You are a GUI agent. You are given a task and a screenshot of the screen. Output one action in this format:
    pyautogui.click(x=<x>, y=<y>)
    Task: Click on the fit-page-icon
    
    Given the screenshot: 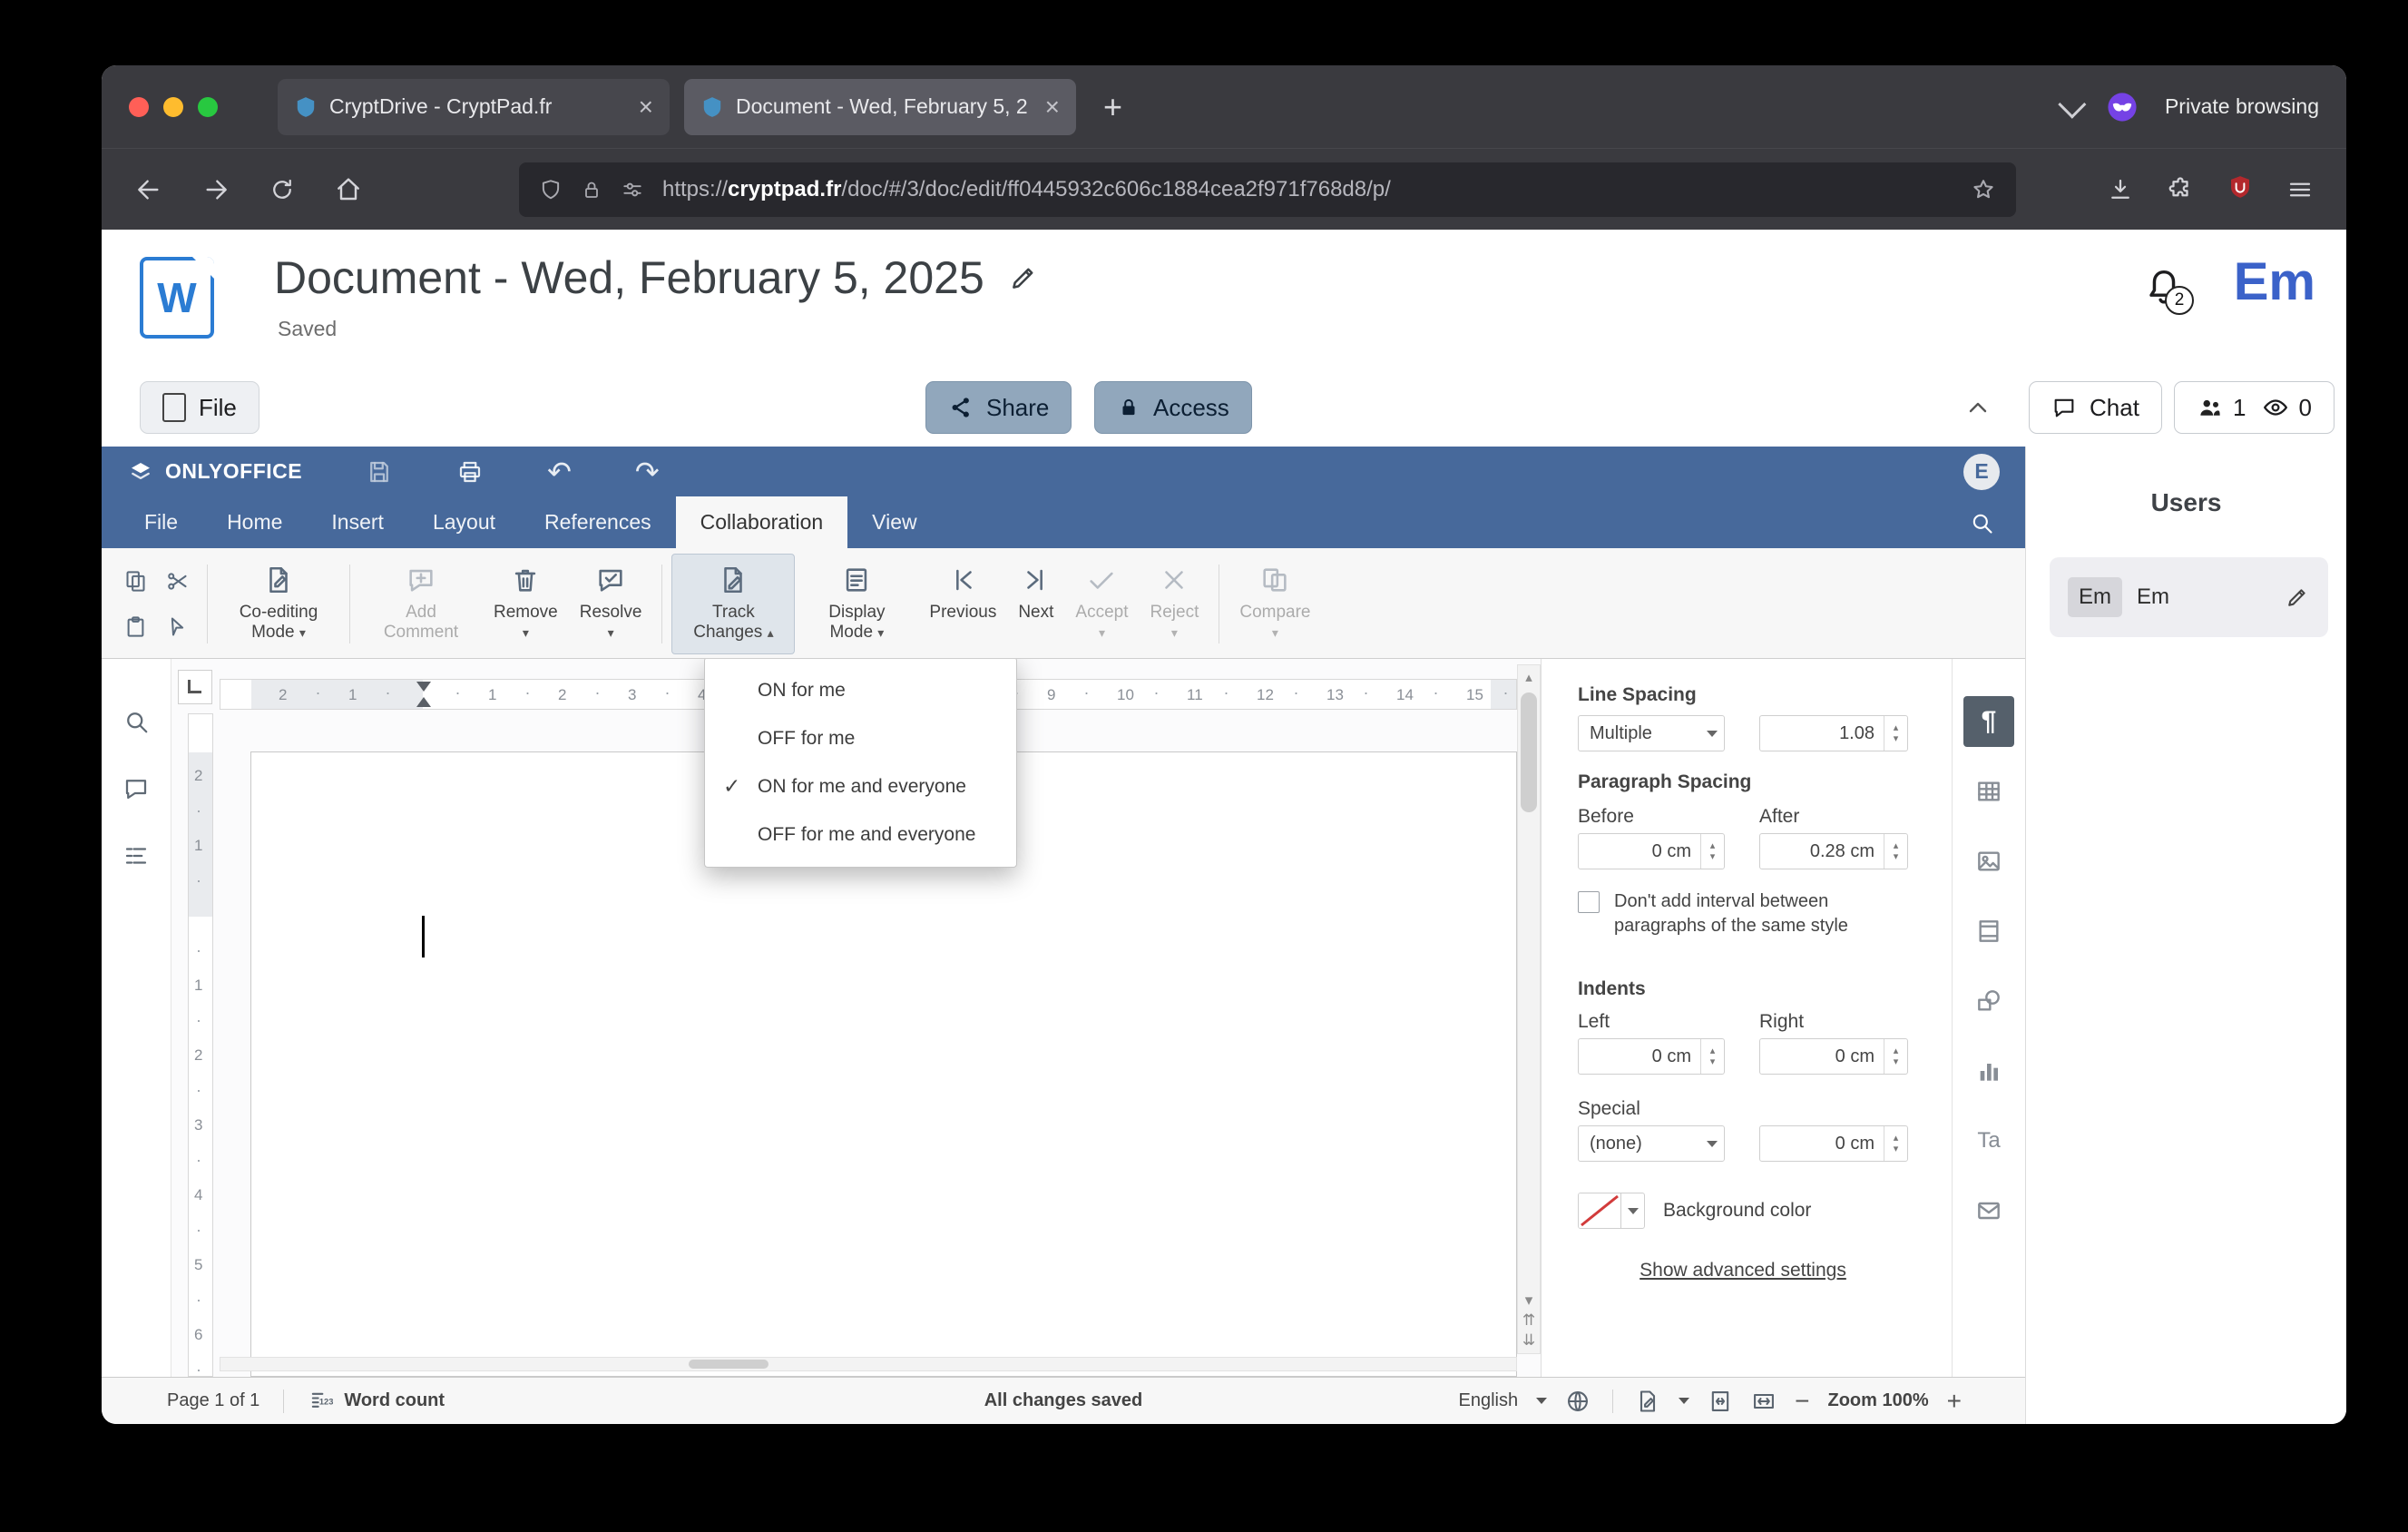 What is the action you would take?
    pyautogui.click(x=1721, y=1401)
    